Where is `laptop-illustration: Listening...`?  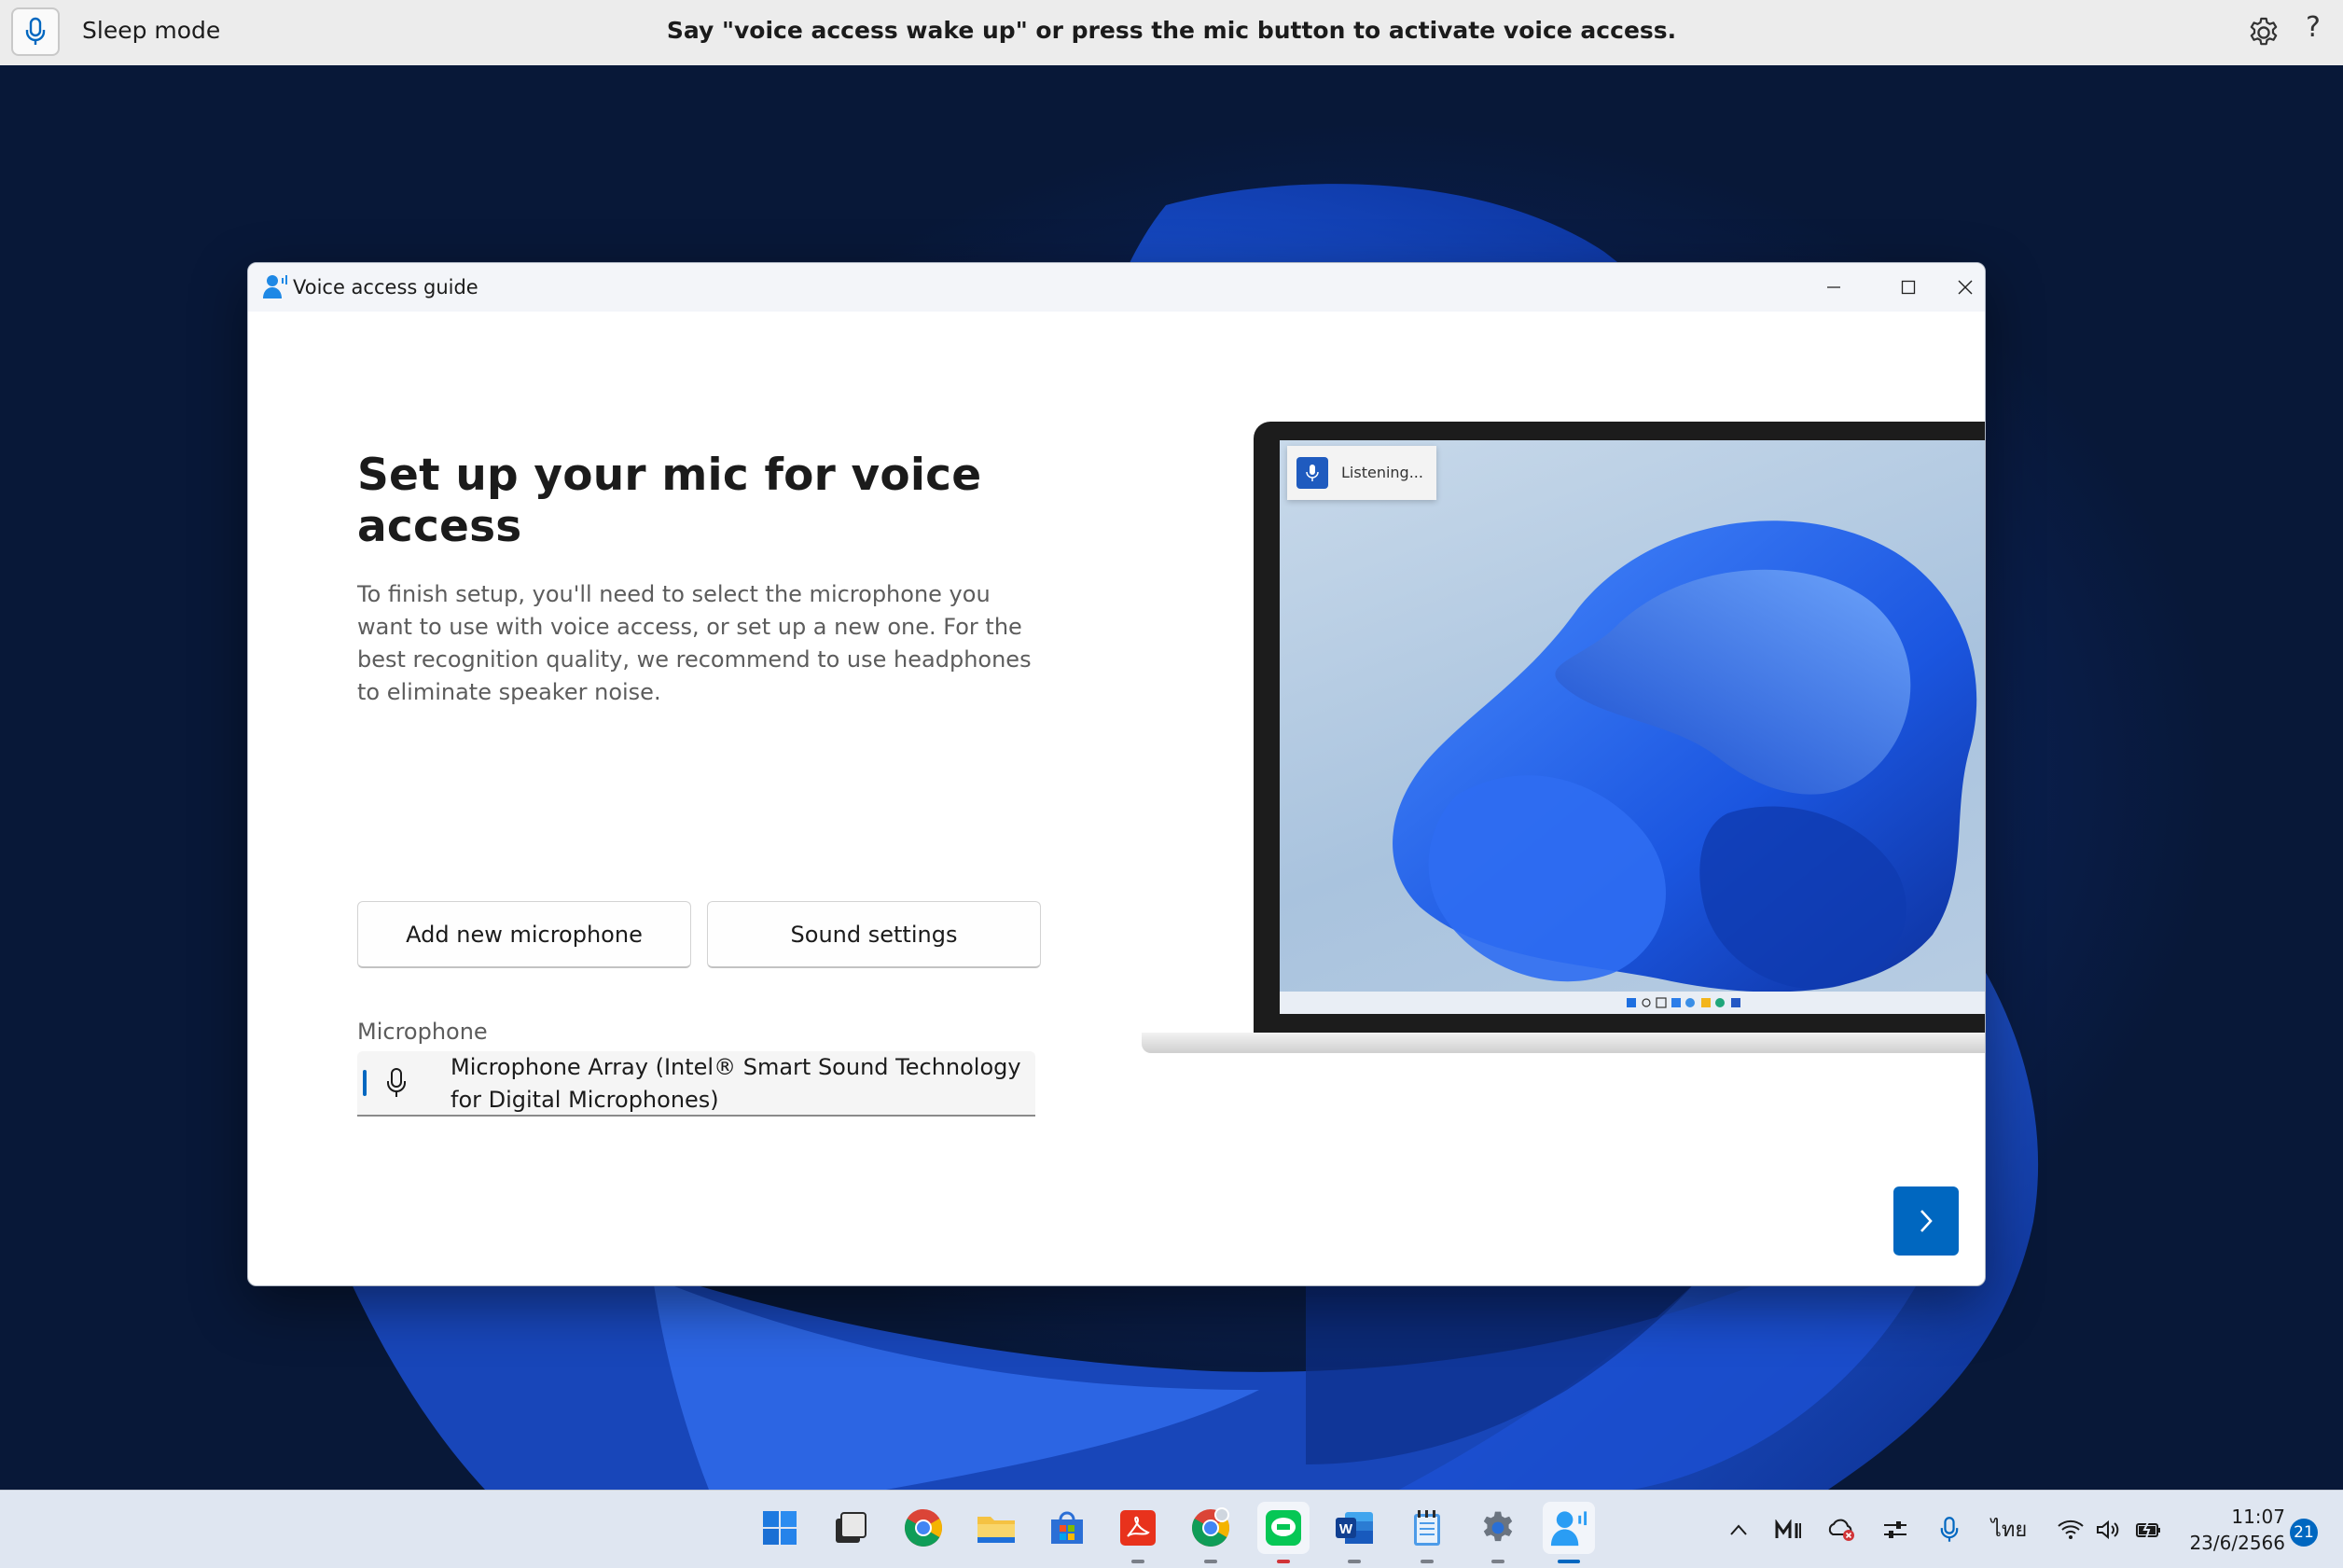 laptop-illustration: Listening... is located at coordinates (1563, 739).